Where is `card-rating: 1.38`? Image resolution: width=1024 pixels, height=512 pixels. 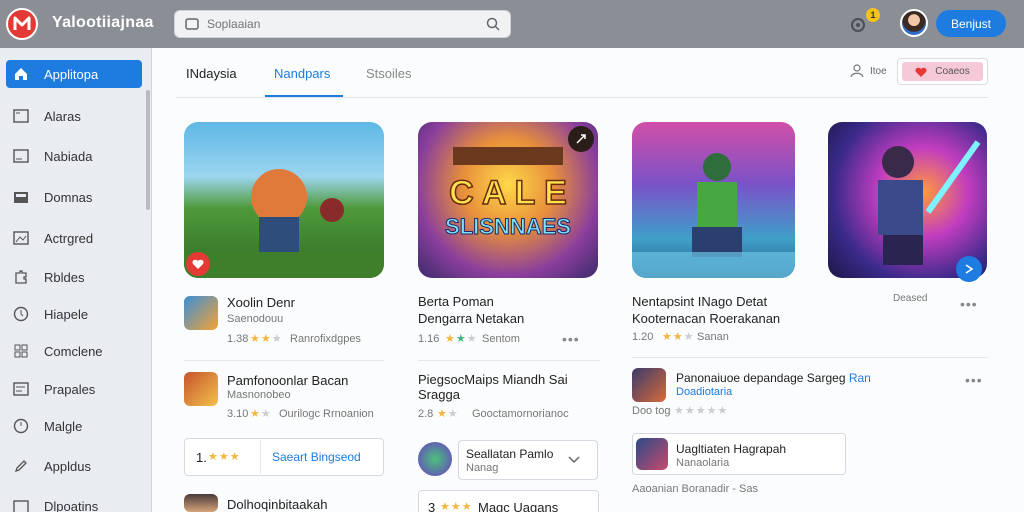 card-rating: 1.38 is located at coordinates (238, 339).